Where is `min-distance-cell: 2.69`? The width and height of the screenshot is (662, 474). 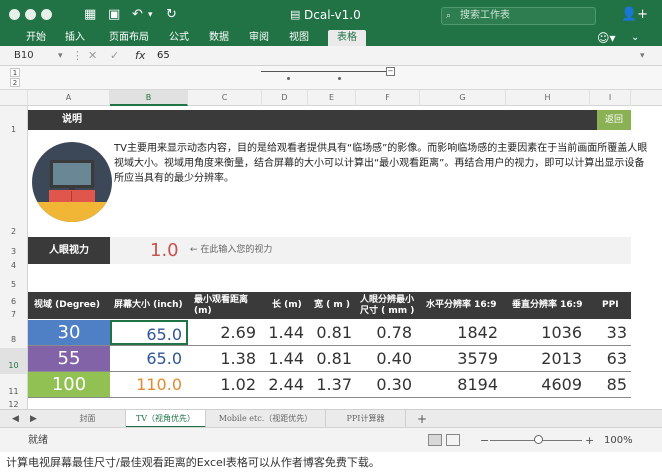
min-distance-cell: 2.69 is located at coordinates (225, 332).